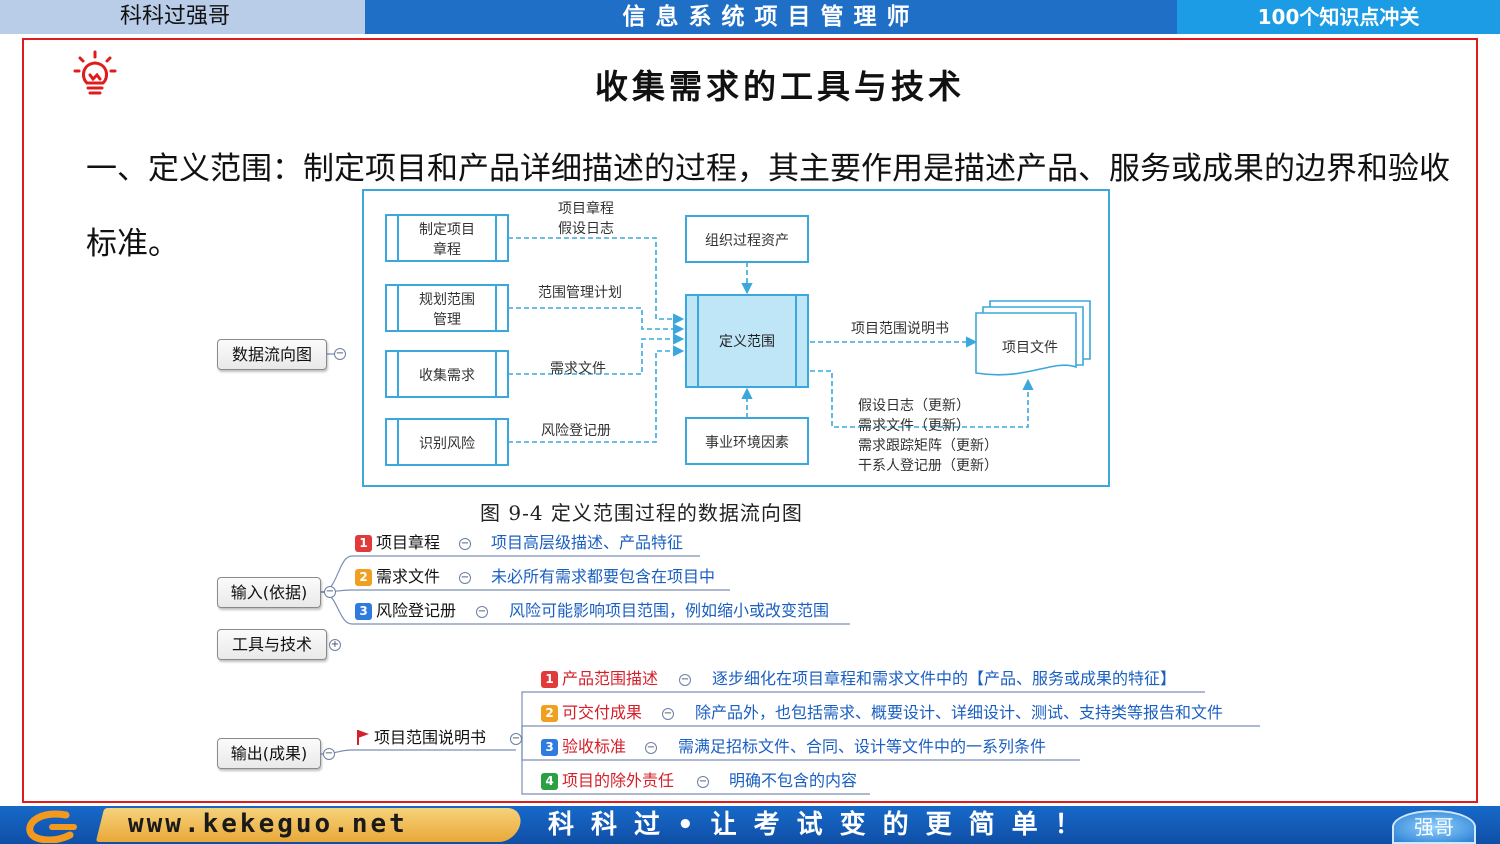  I want to click on output-item-2-desc: 除产品外，也包括需求、概要设计、详细设计、测试、支持类等报告和文件, so click(959, 712).